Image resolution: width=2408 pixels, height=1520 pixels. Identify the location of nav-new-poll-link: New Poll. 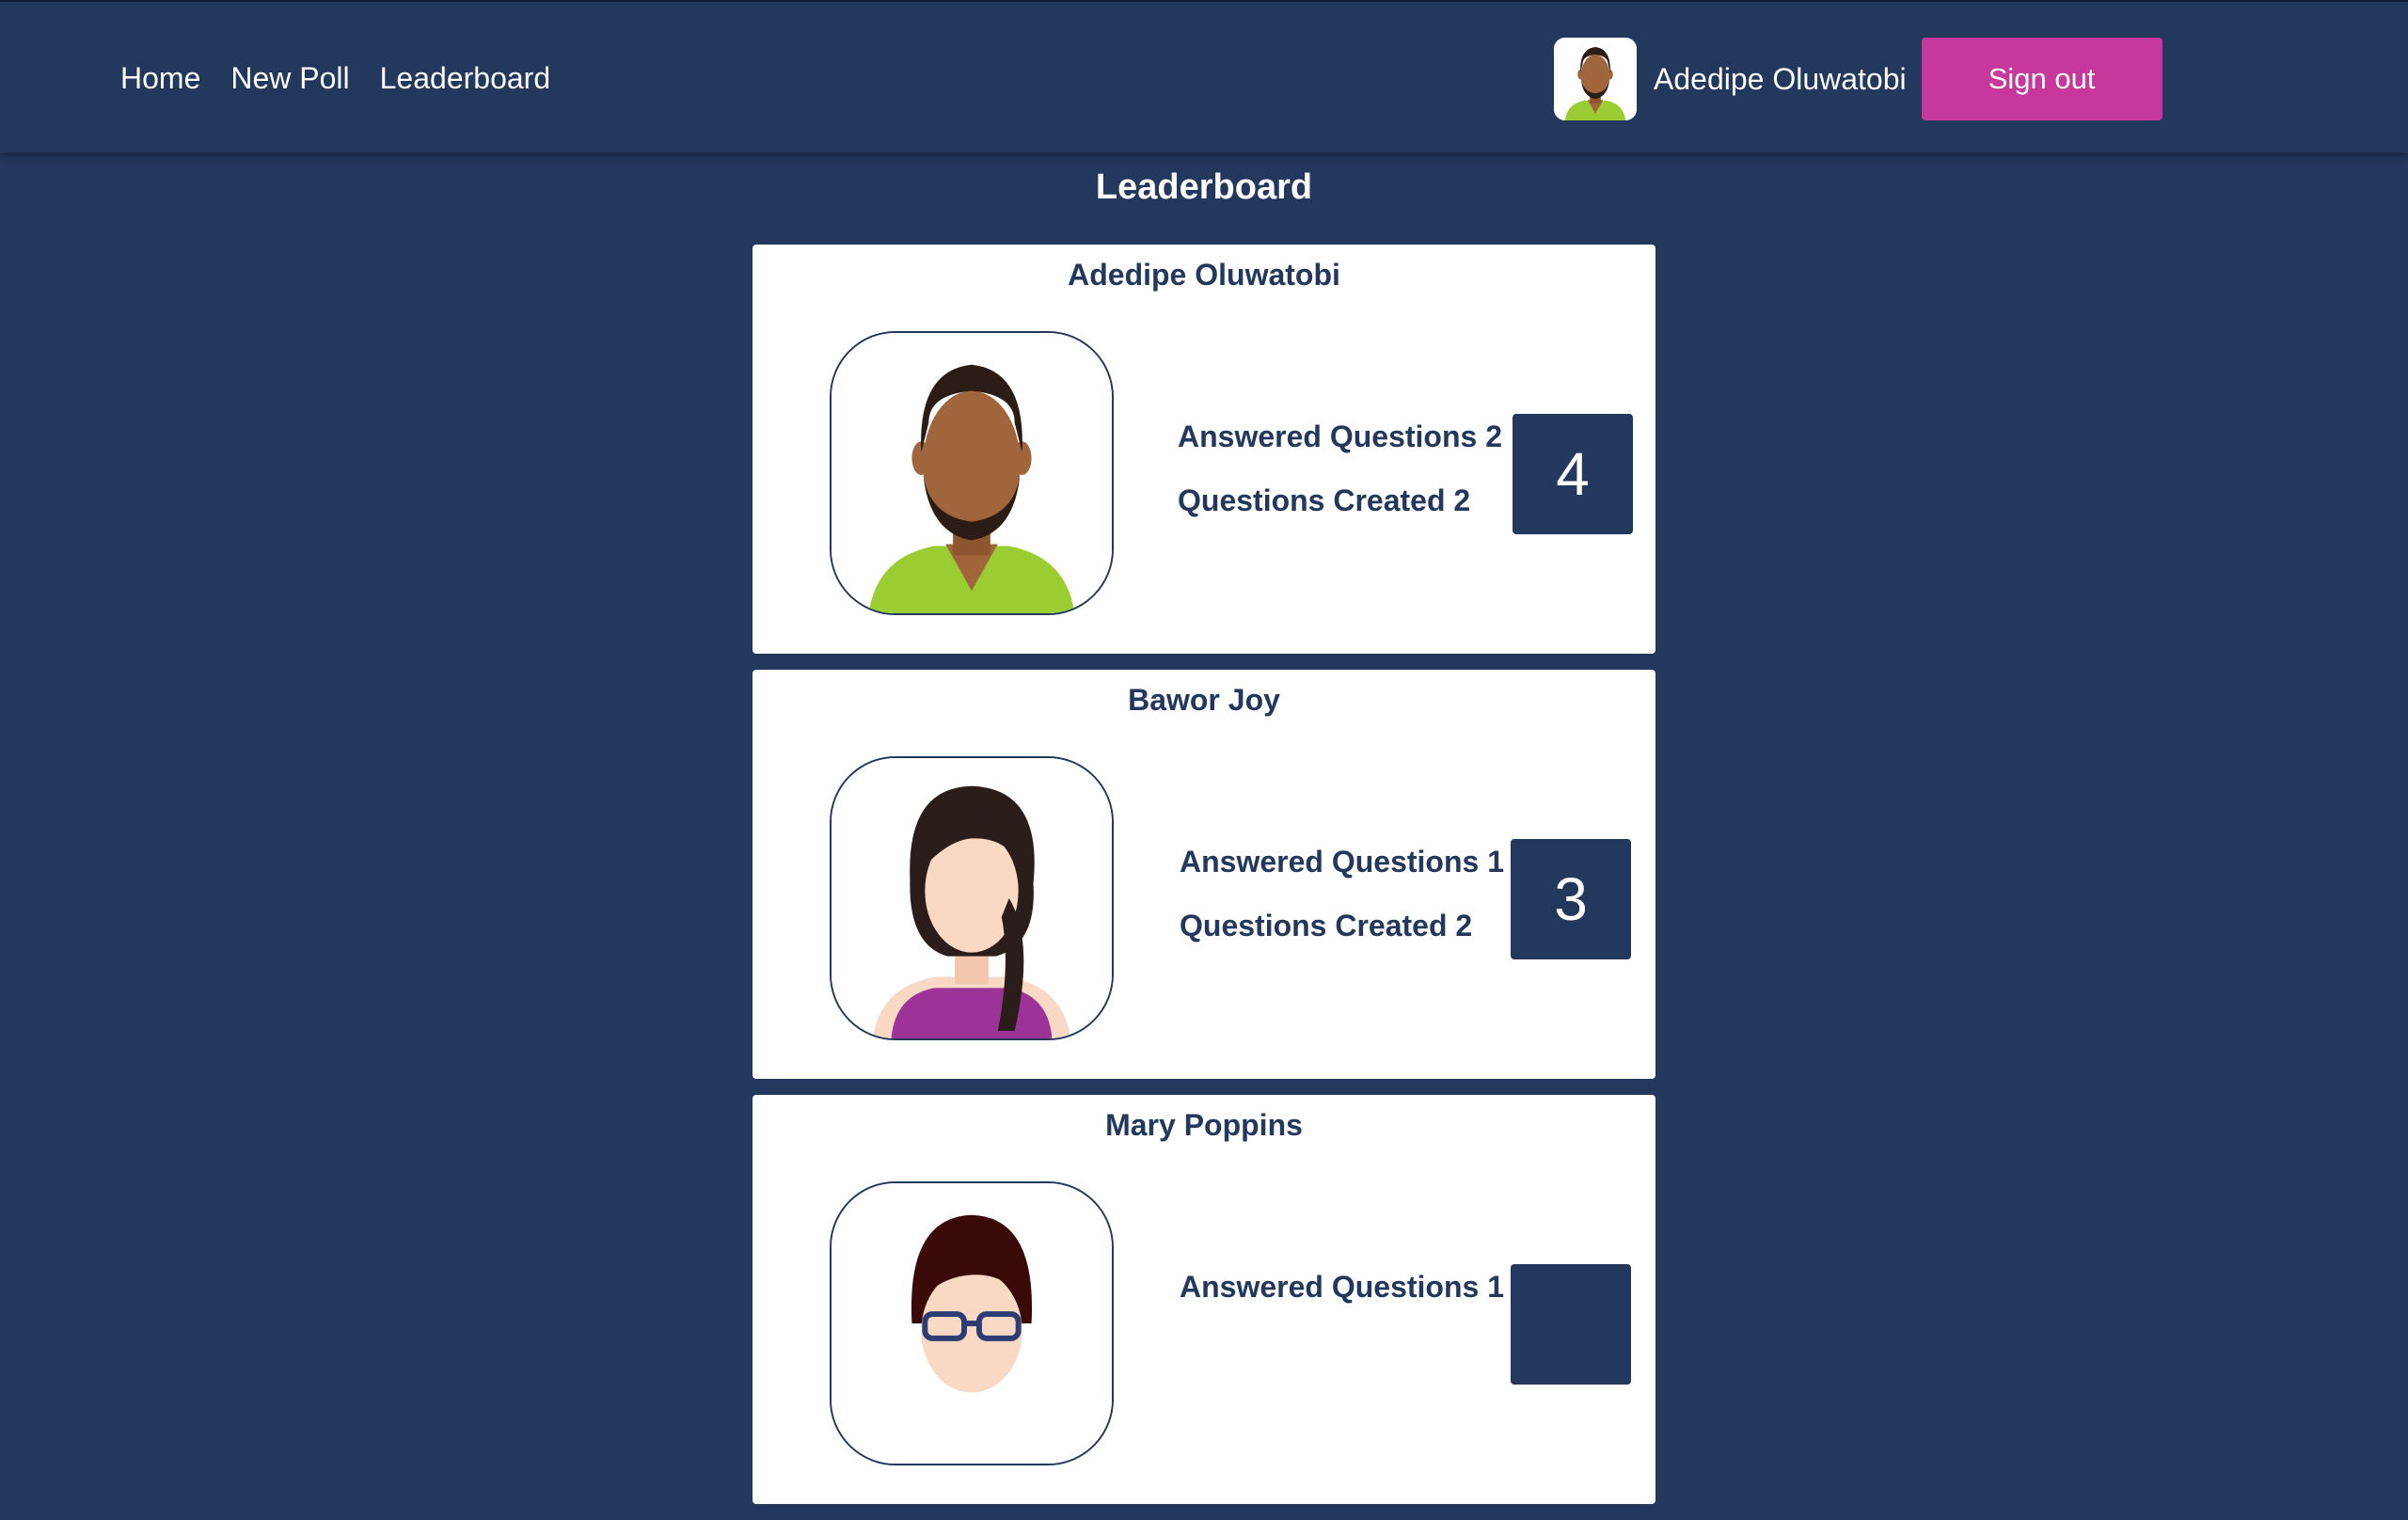
(290, 78).